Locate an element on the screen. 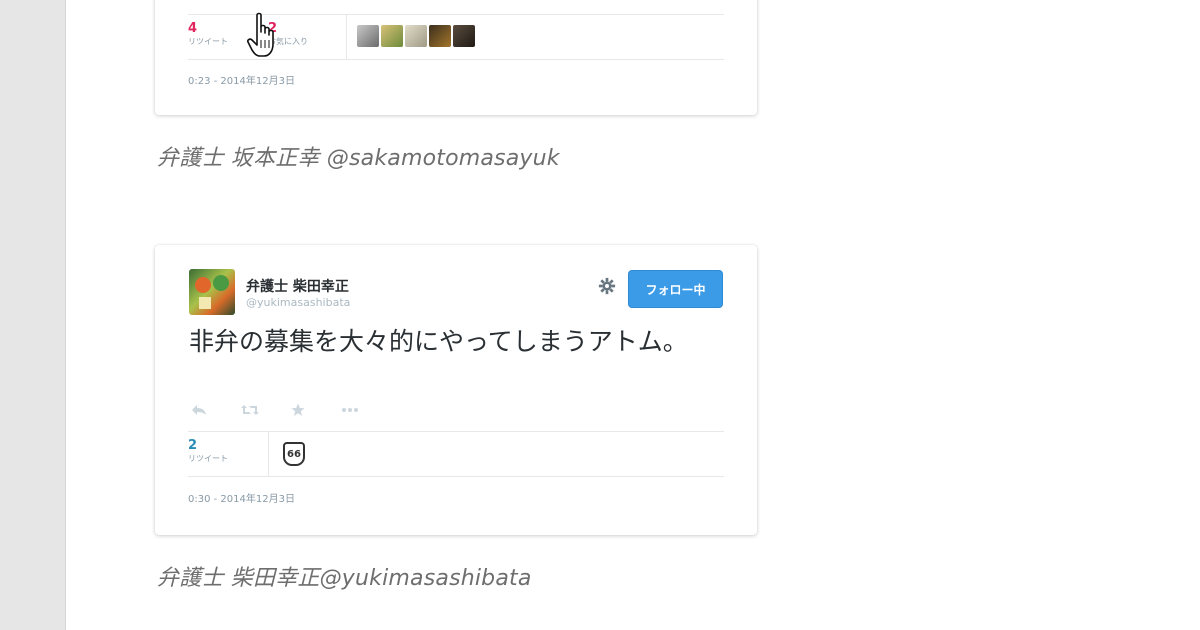 Image resolution: width=1200 pixels, height=630 pixels. favoriter-avatars is located at coordinates (416, 36).